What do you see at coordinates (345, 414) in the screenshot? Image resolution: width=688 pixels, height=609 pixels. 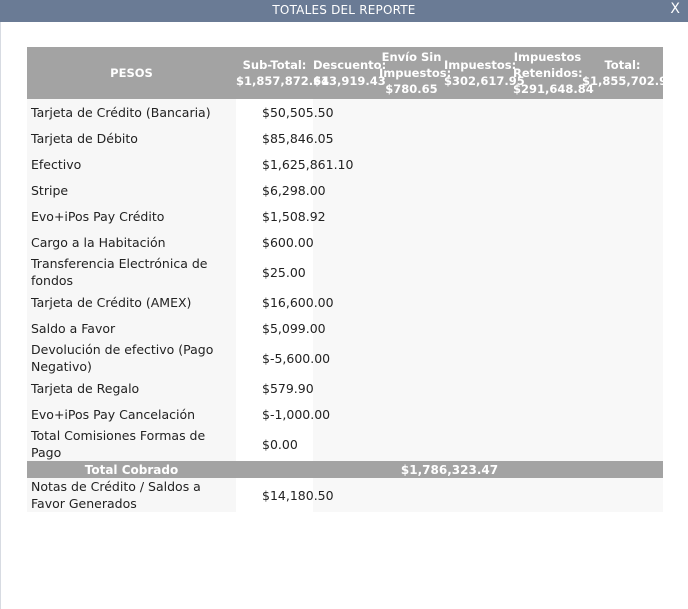 I see `table-row: Evo+iPos Pay Cancelación $-1,000.00` at bounding box center [345, 414].